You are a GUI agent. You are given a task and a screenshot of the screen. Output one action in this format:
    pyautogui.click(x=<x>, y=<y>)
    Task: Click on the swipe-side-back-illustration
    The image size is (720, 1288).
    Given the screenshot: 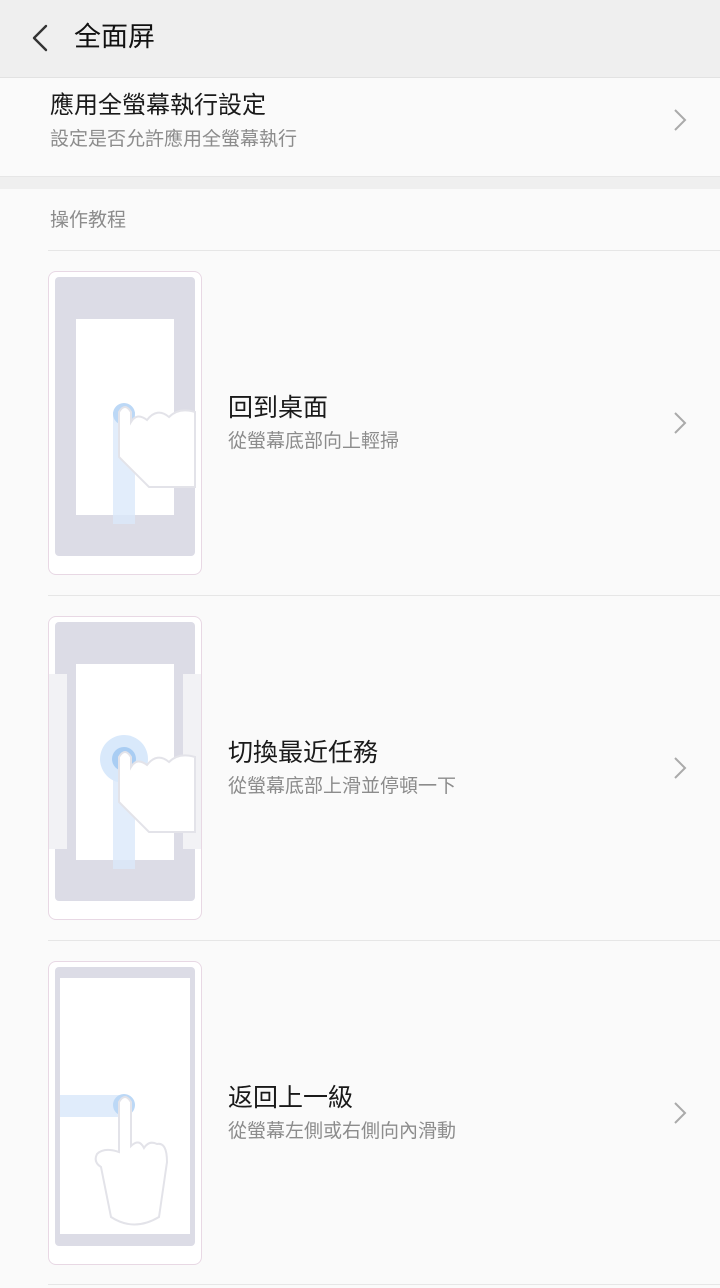 What is the action you would take?
    pyautogui.click(x=125, y=1113)
    